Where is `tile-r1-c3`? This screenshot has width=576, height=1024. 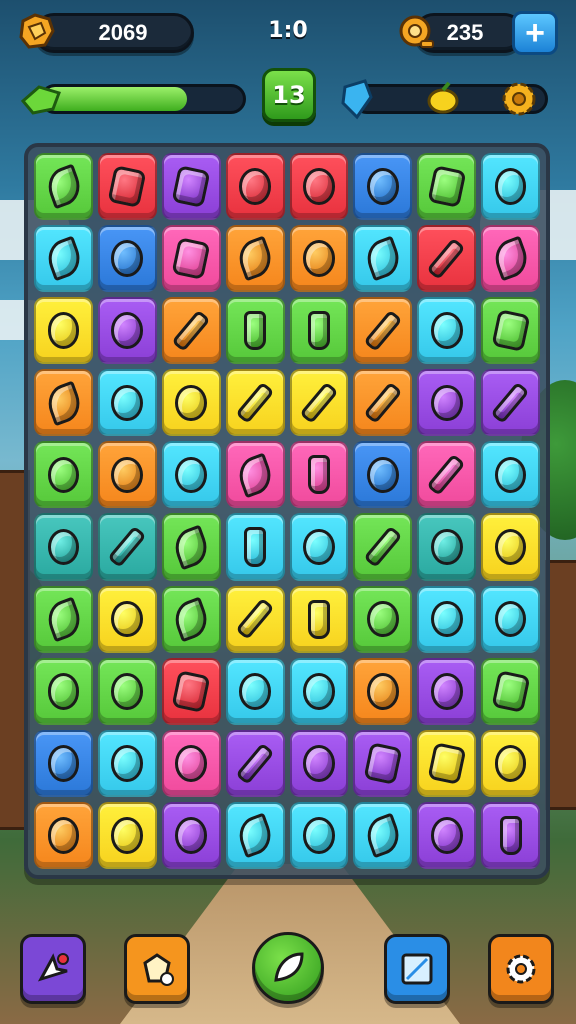
tile-r1-c3 is located at coordinates (255, 259).